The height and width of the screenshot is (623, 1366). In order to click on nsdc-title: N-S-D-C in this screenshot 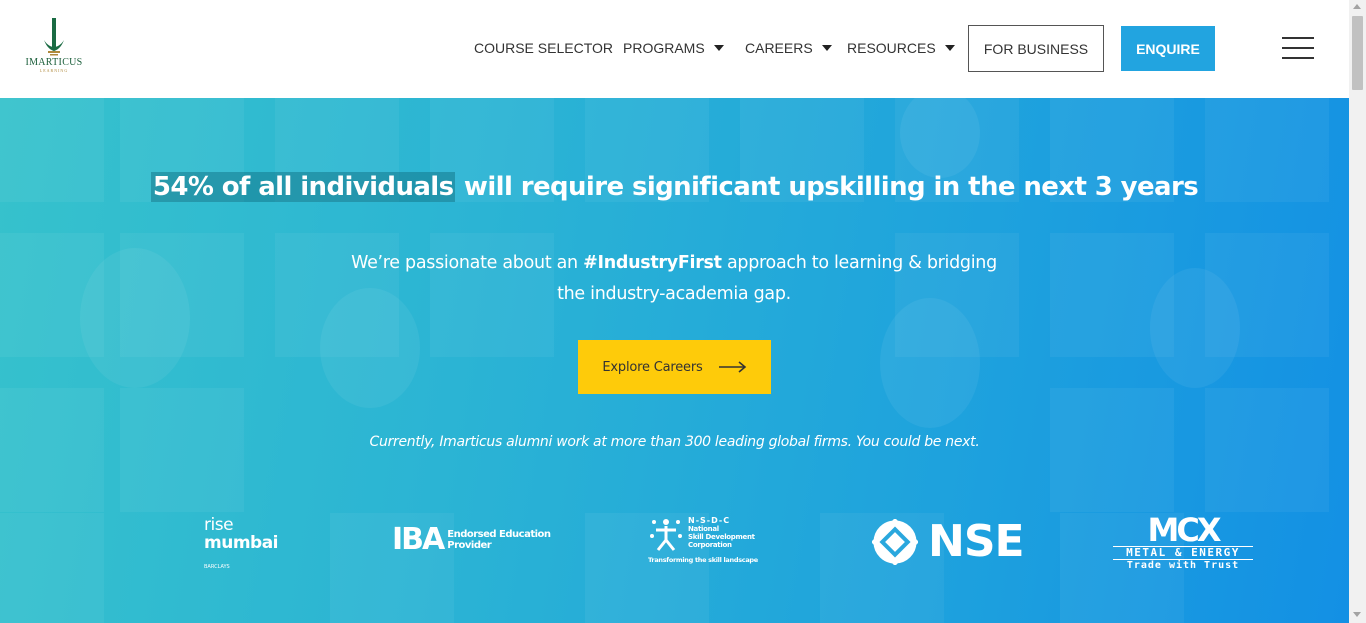, I will do `click(709, 520)`.